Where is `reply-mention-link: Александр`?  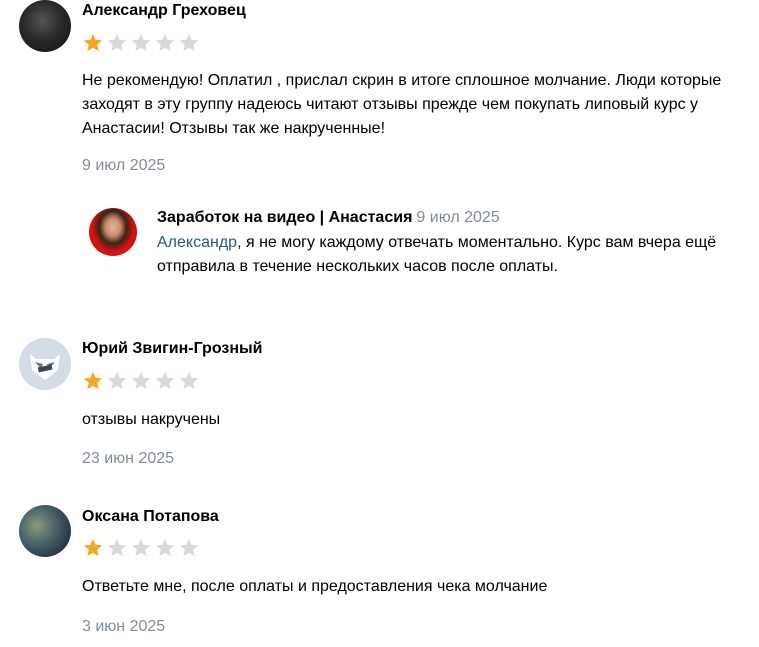
reply-mention-link: Александр is located at coordinates (197, 242).